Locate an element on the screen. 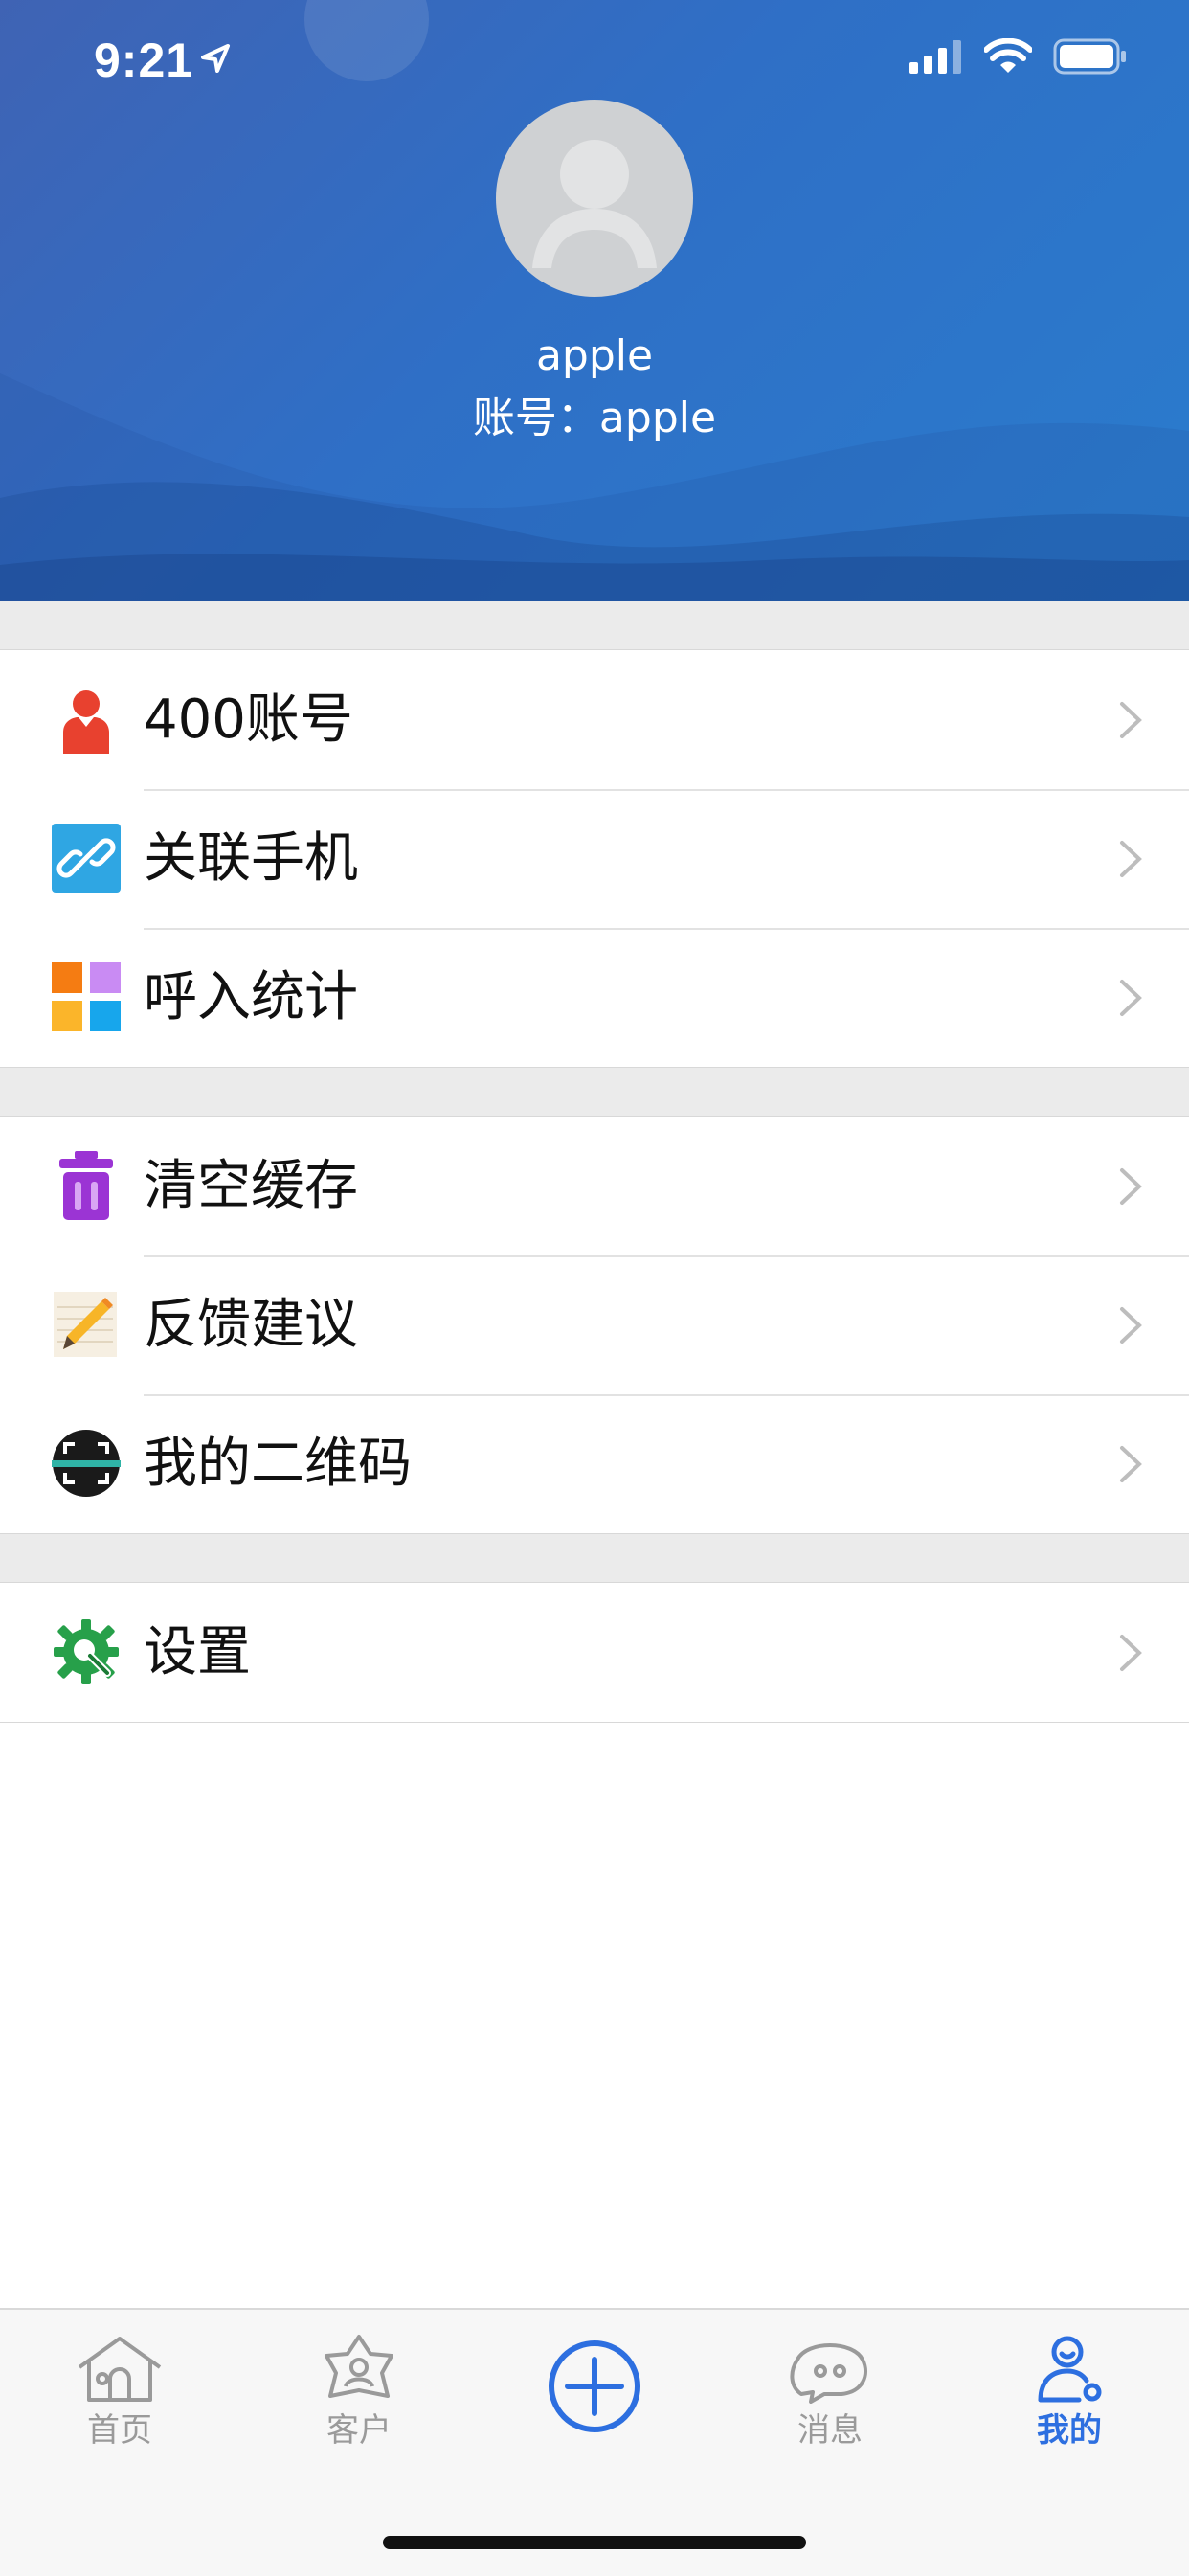  menu-item-settings: 设置 is located at coordinates (594, 1652).